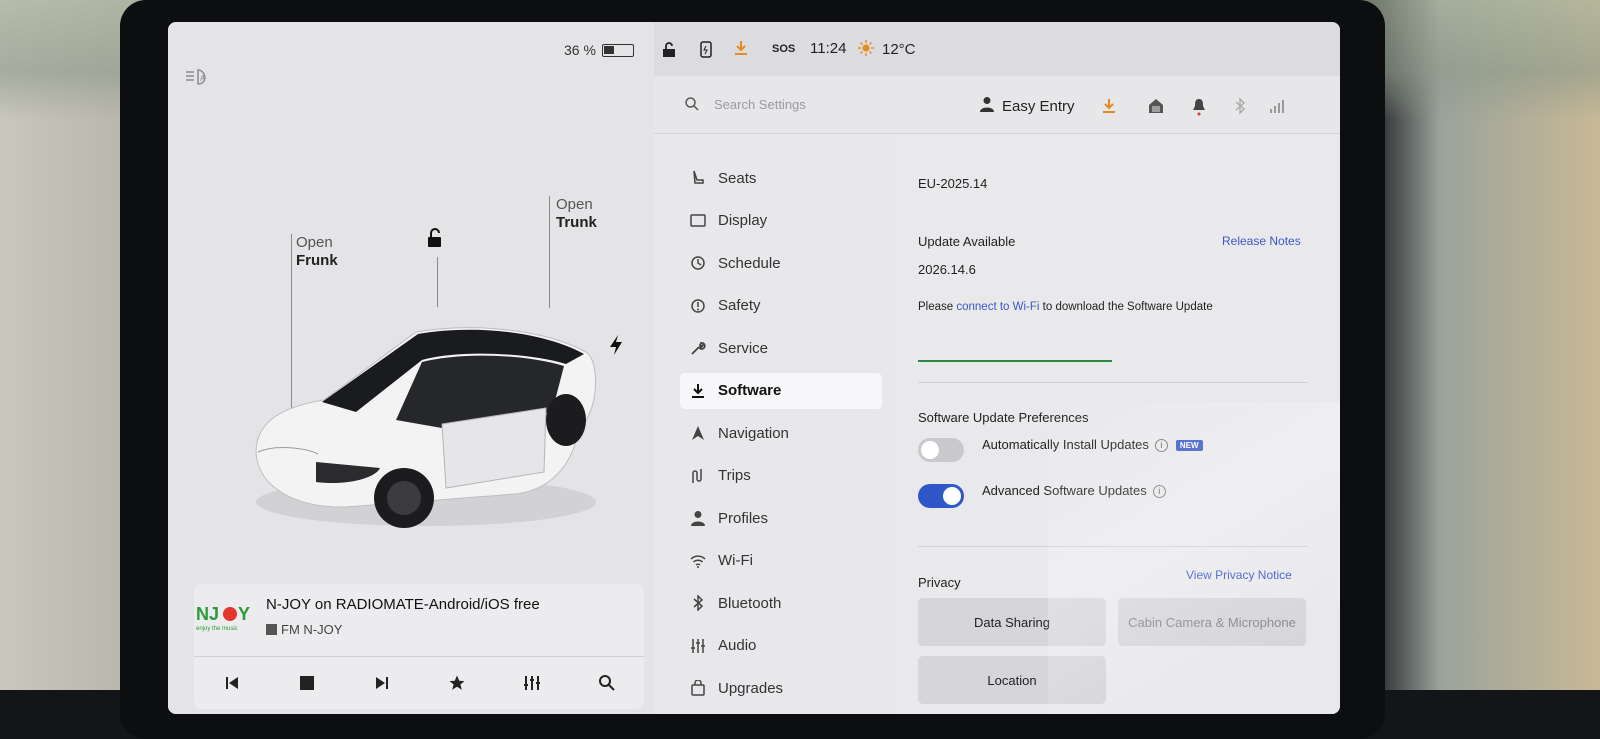 This screenshot has width=1600, height=739. I want to click on software-download-icon, so click(1110, 106).